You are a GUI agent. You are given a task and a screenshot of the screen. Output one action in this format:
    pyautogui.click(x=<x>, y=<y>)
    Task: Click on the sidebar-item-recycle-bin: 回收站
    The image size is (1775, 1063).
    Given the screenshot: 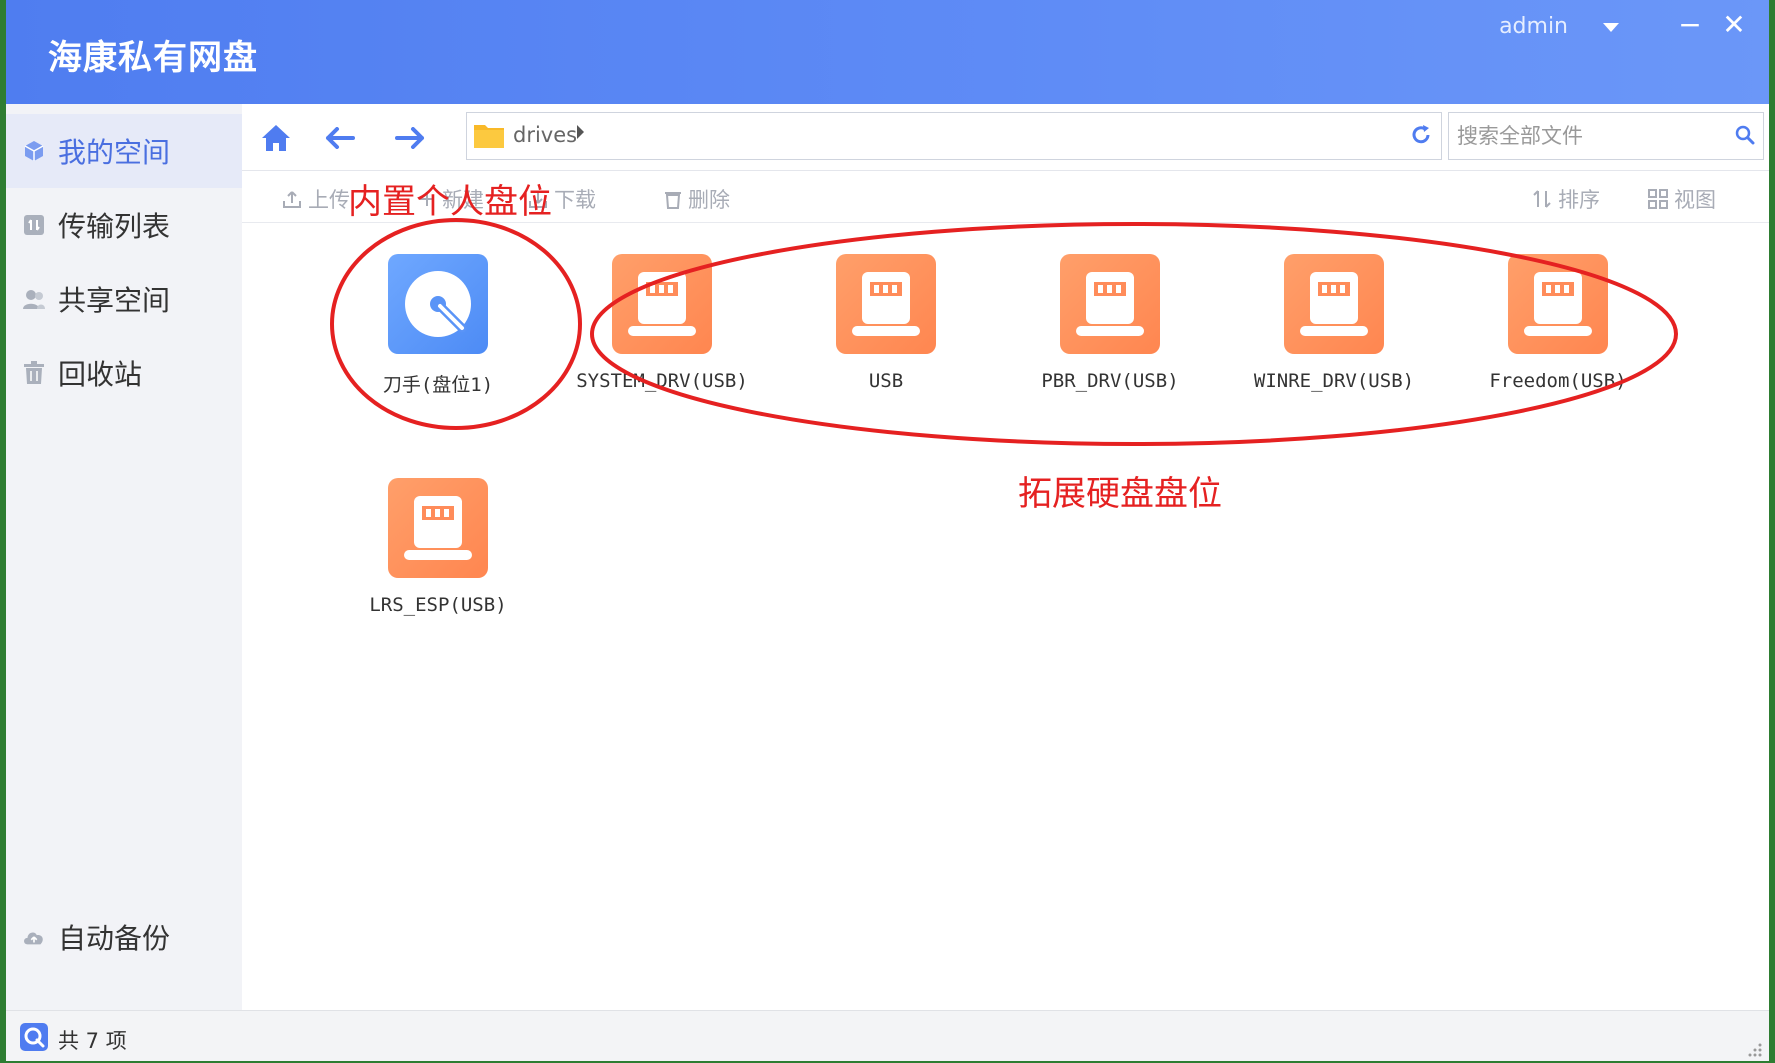 What is the action you would take?
    pyautogui.click(x=124, y=373)
    